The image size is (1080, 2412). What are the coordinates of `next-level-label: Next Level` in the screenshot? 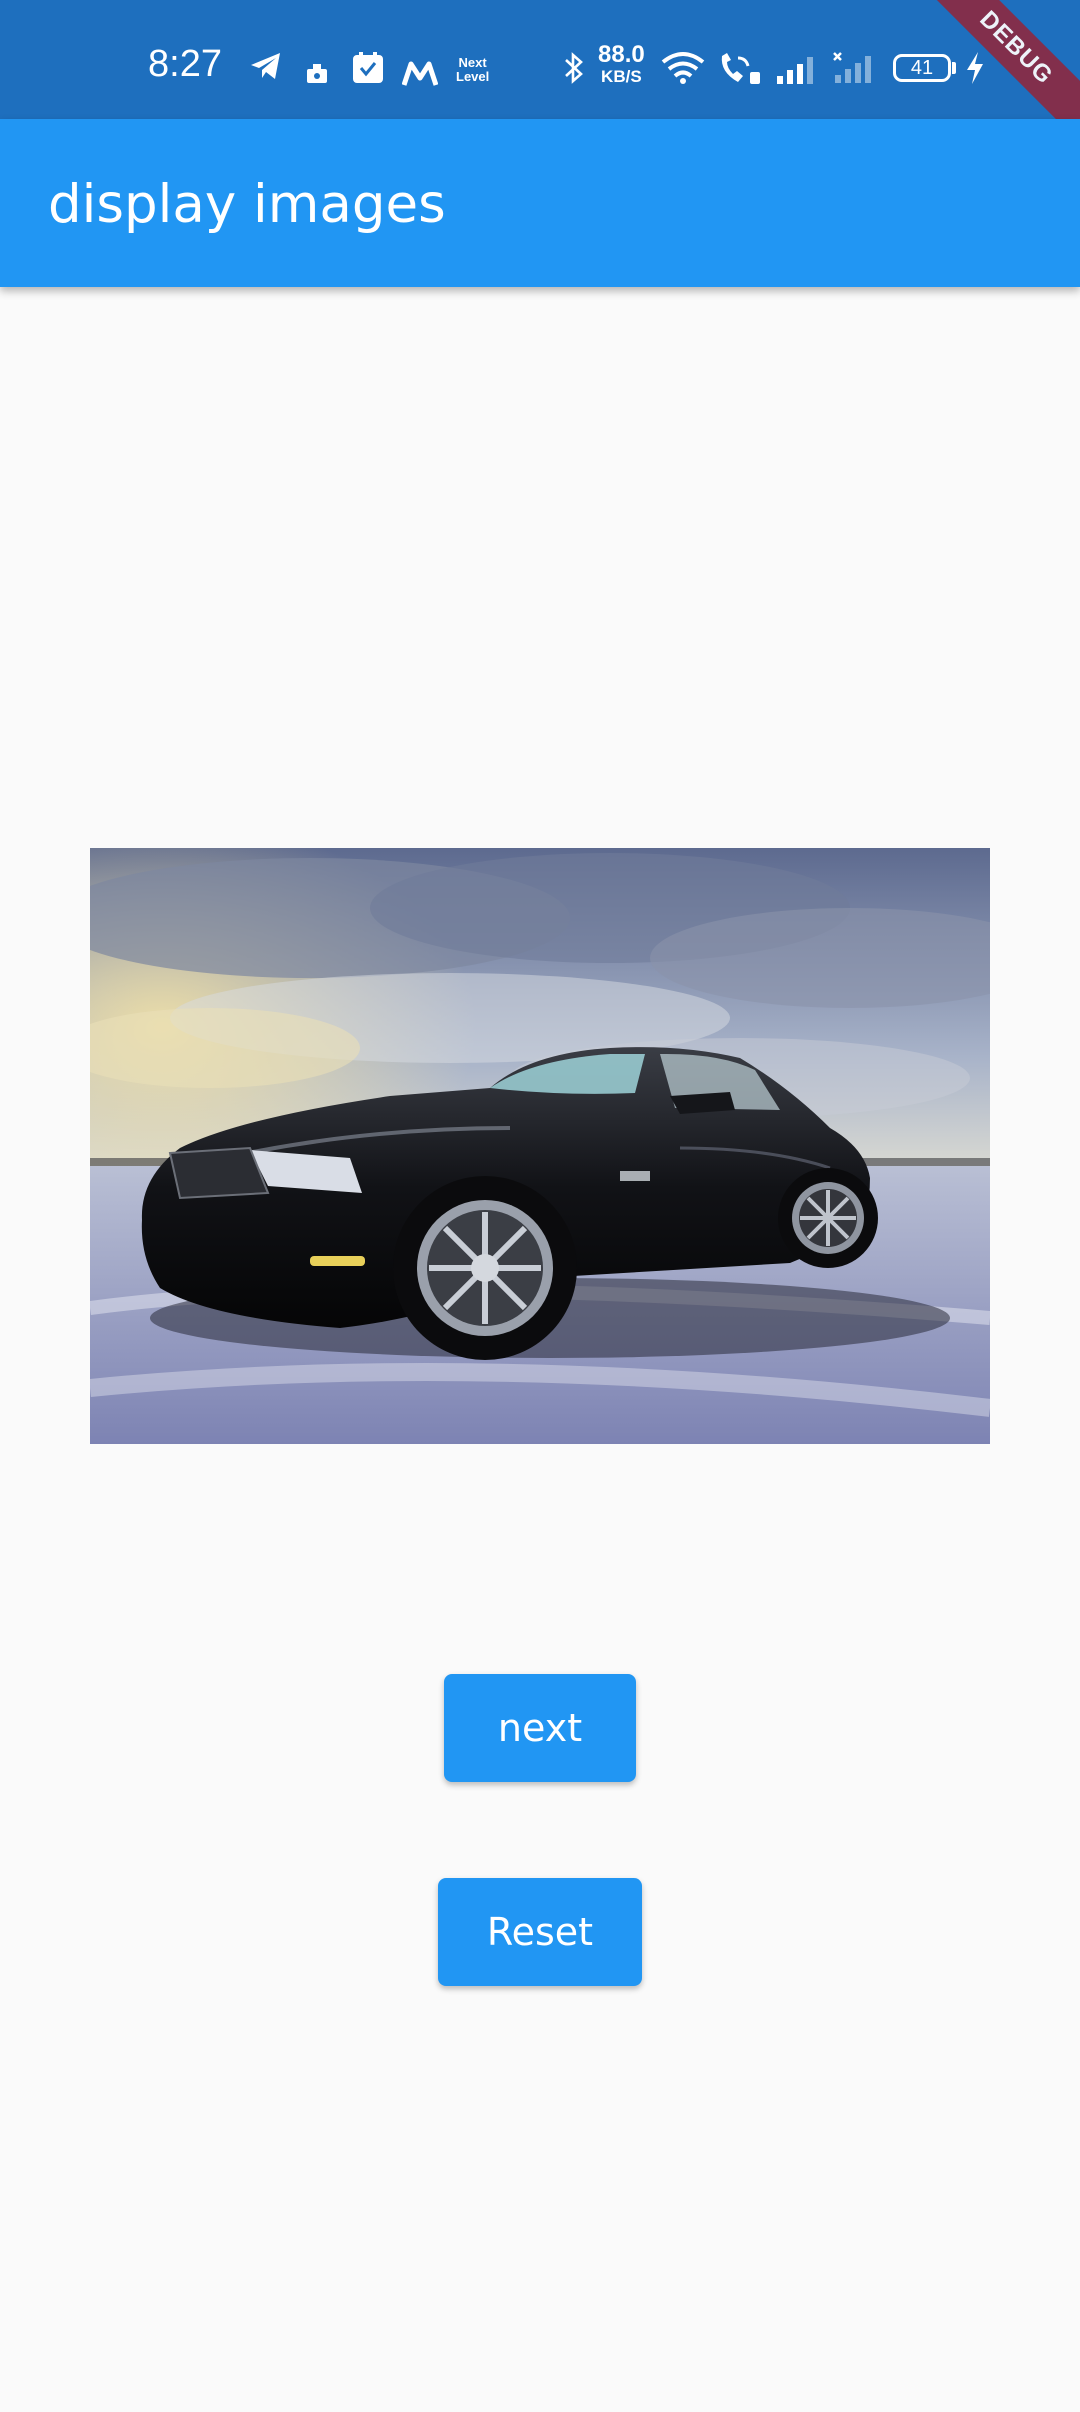 It's located at (472, 70).